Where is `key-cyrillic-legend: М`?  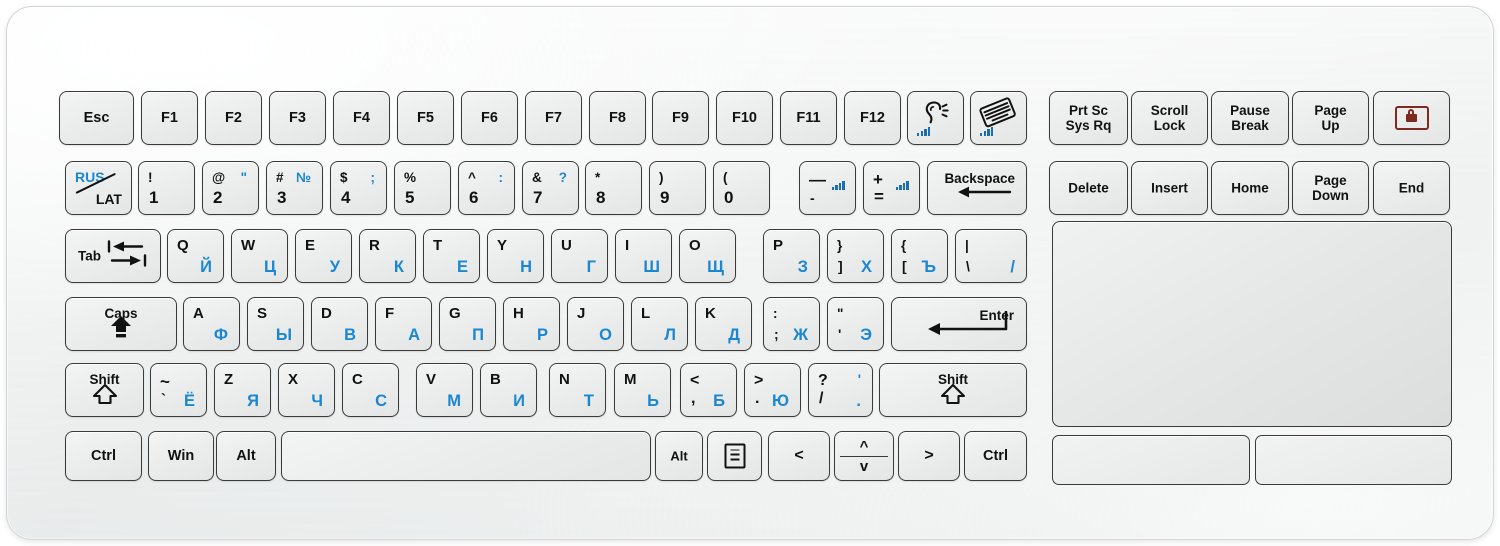 key-cyrillic-legend: М is located at coordinates (454, 400).